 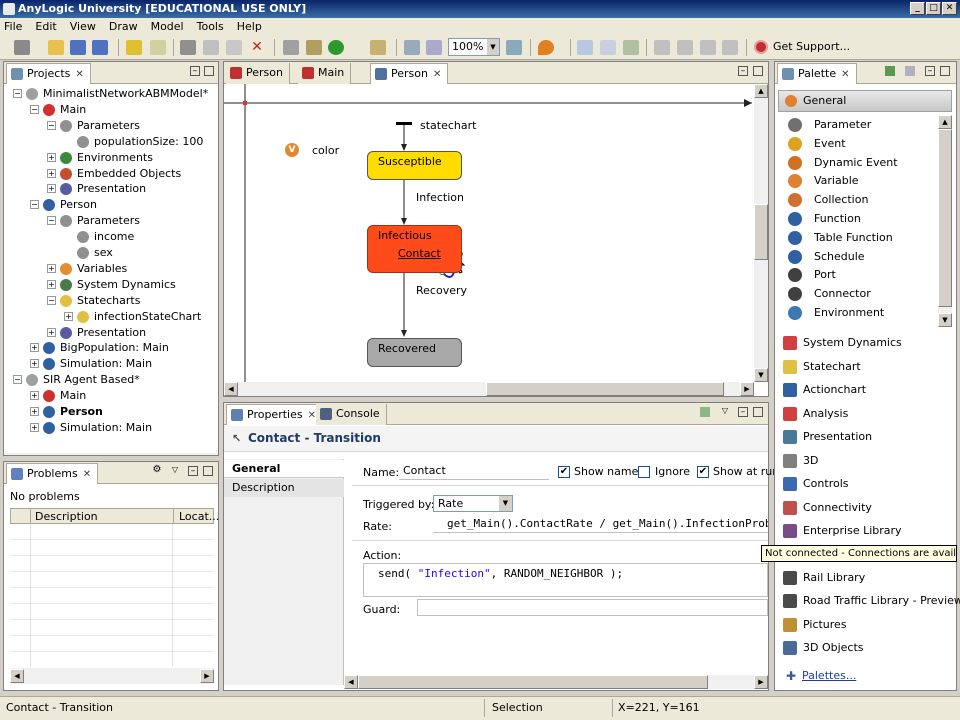 I want to click on distribute-icon, so click(x=730, y=47).